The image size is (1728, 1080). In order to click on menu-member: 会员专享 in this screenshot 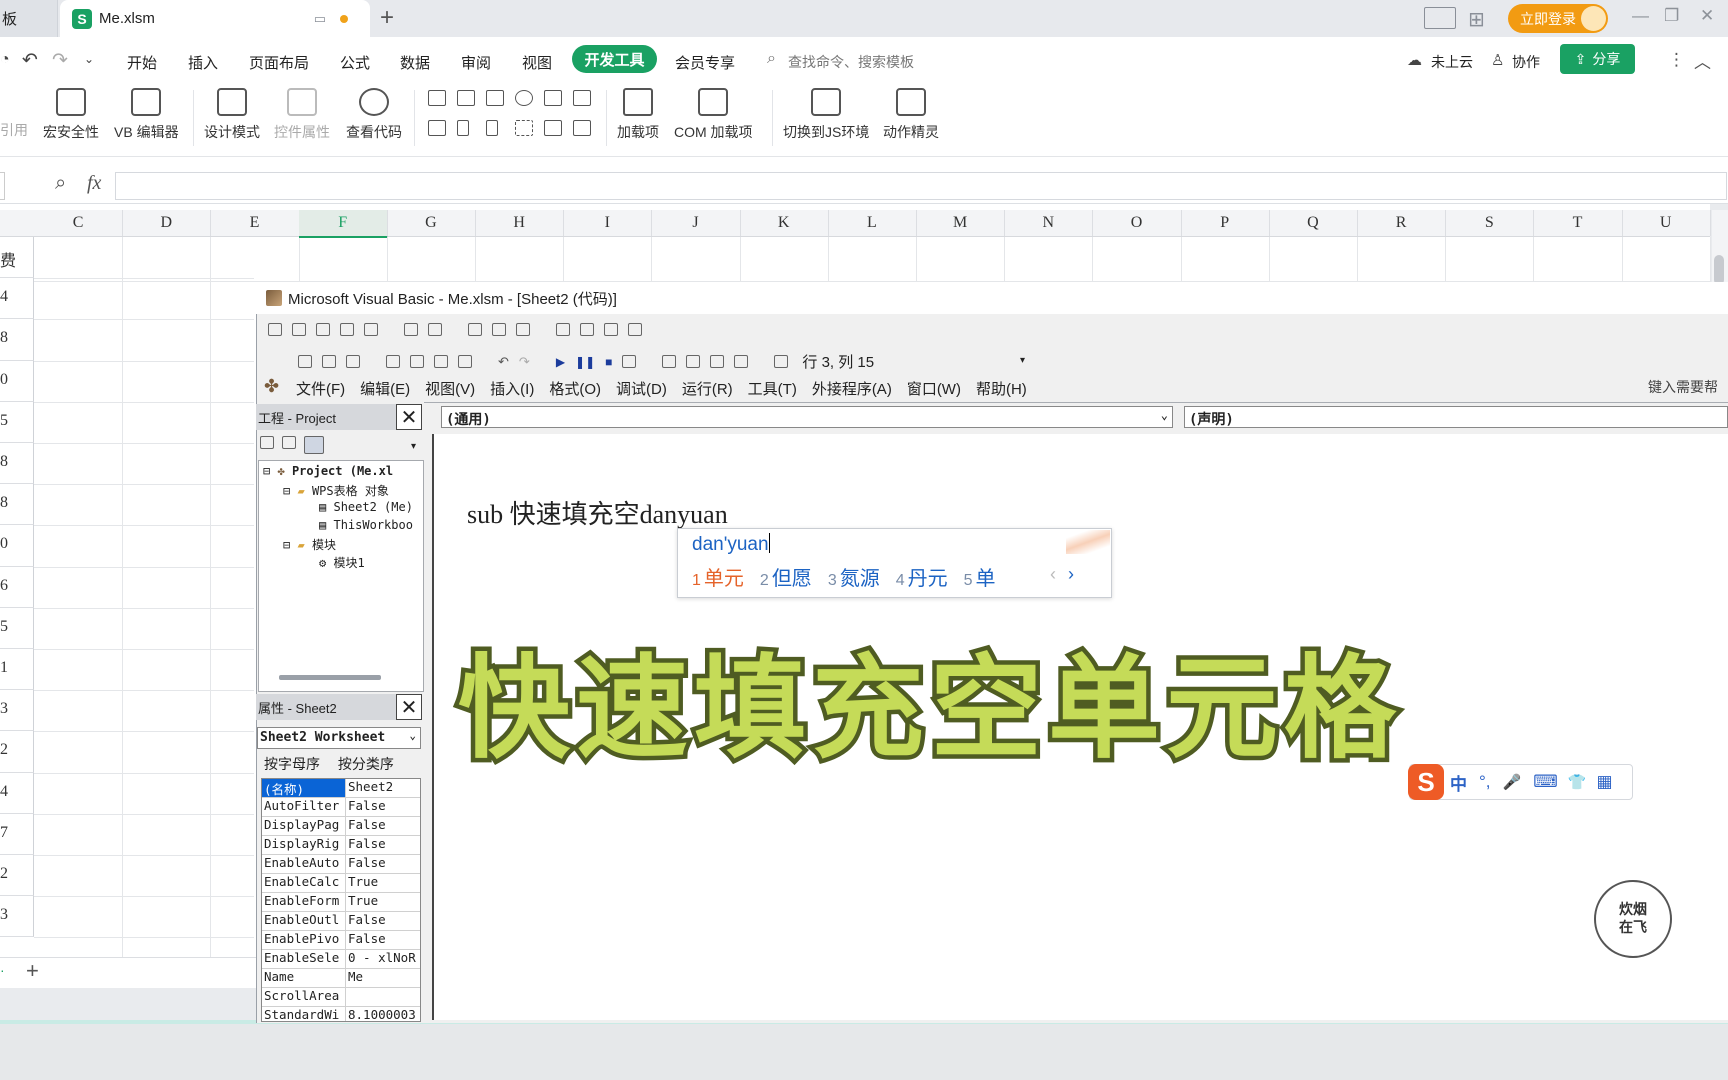, I will do `click(705, 62)`.